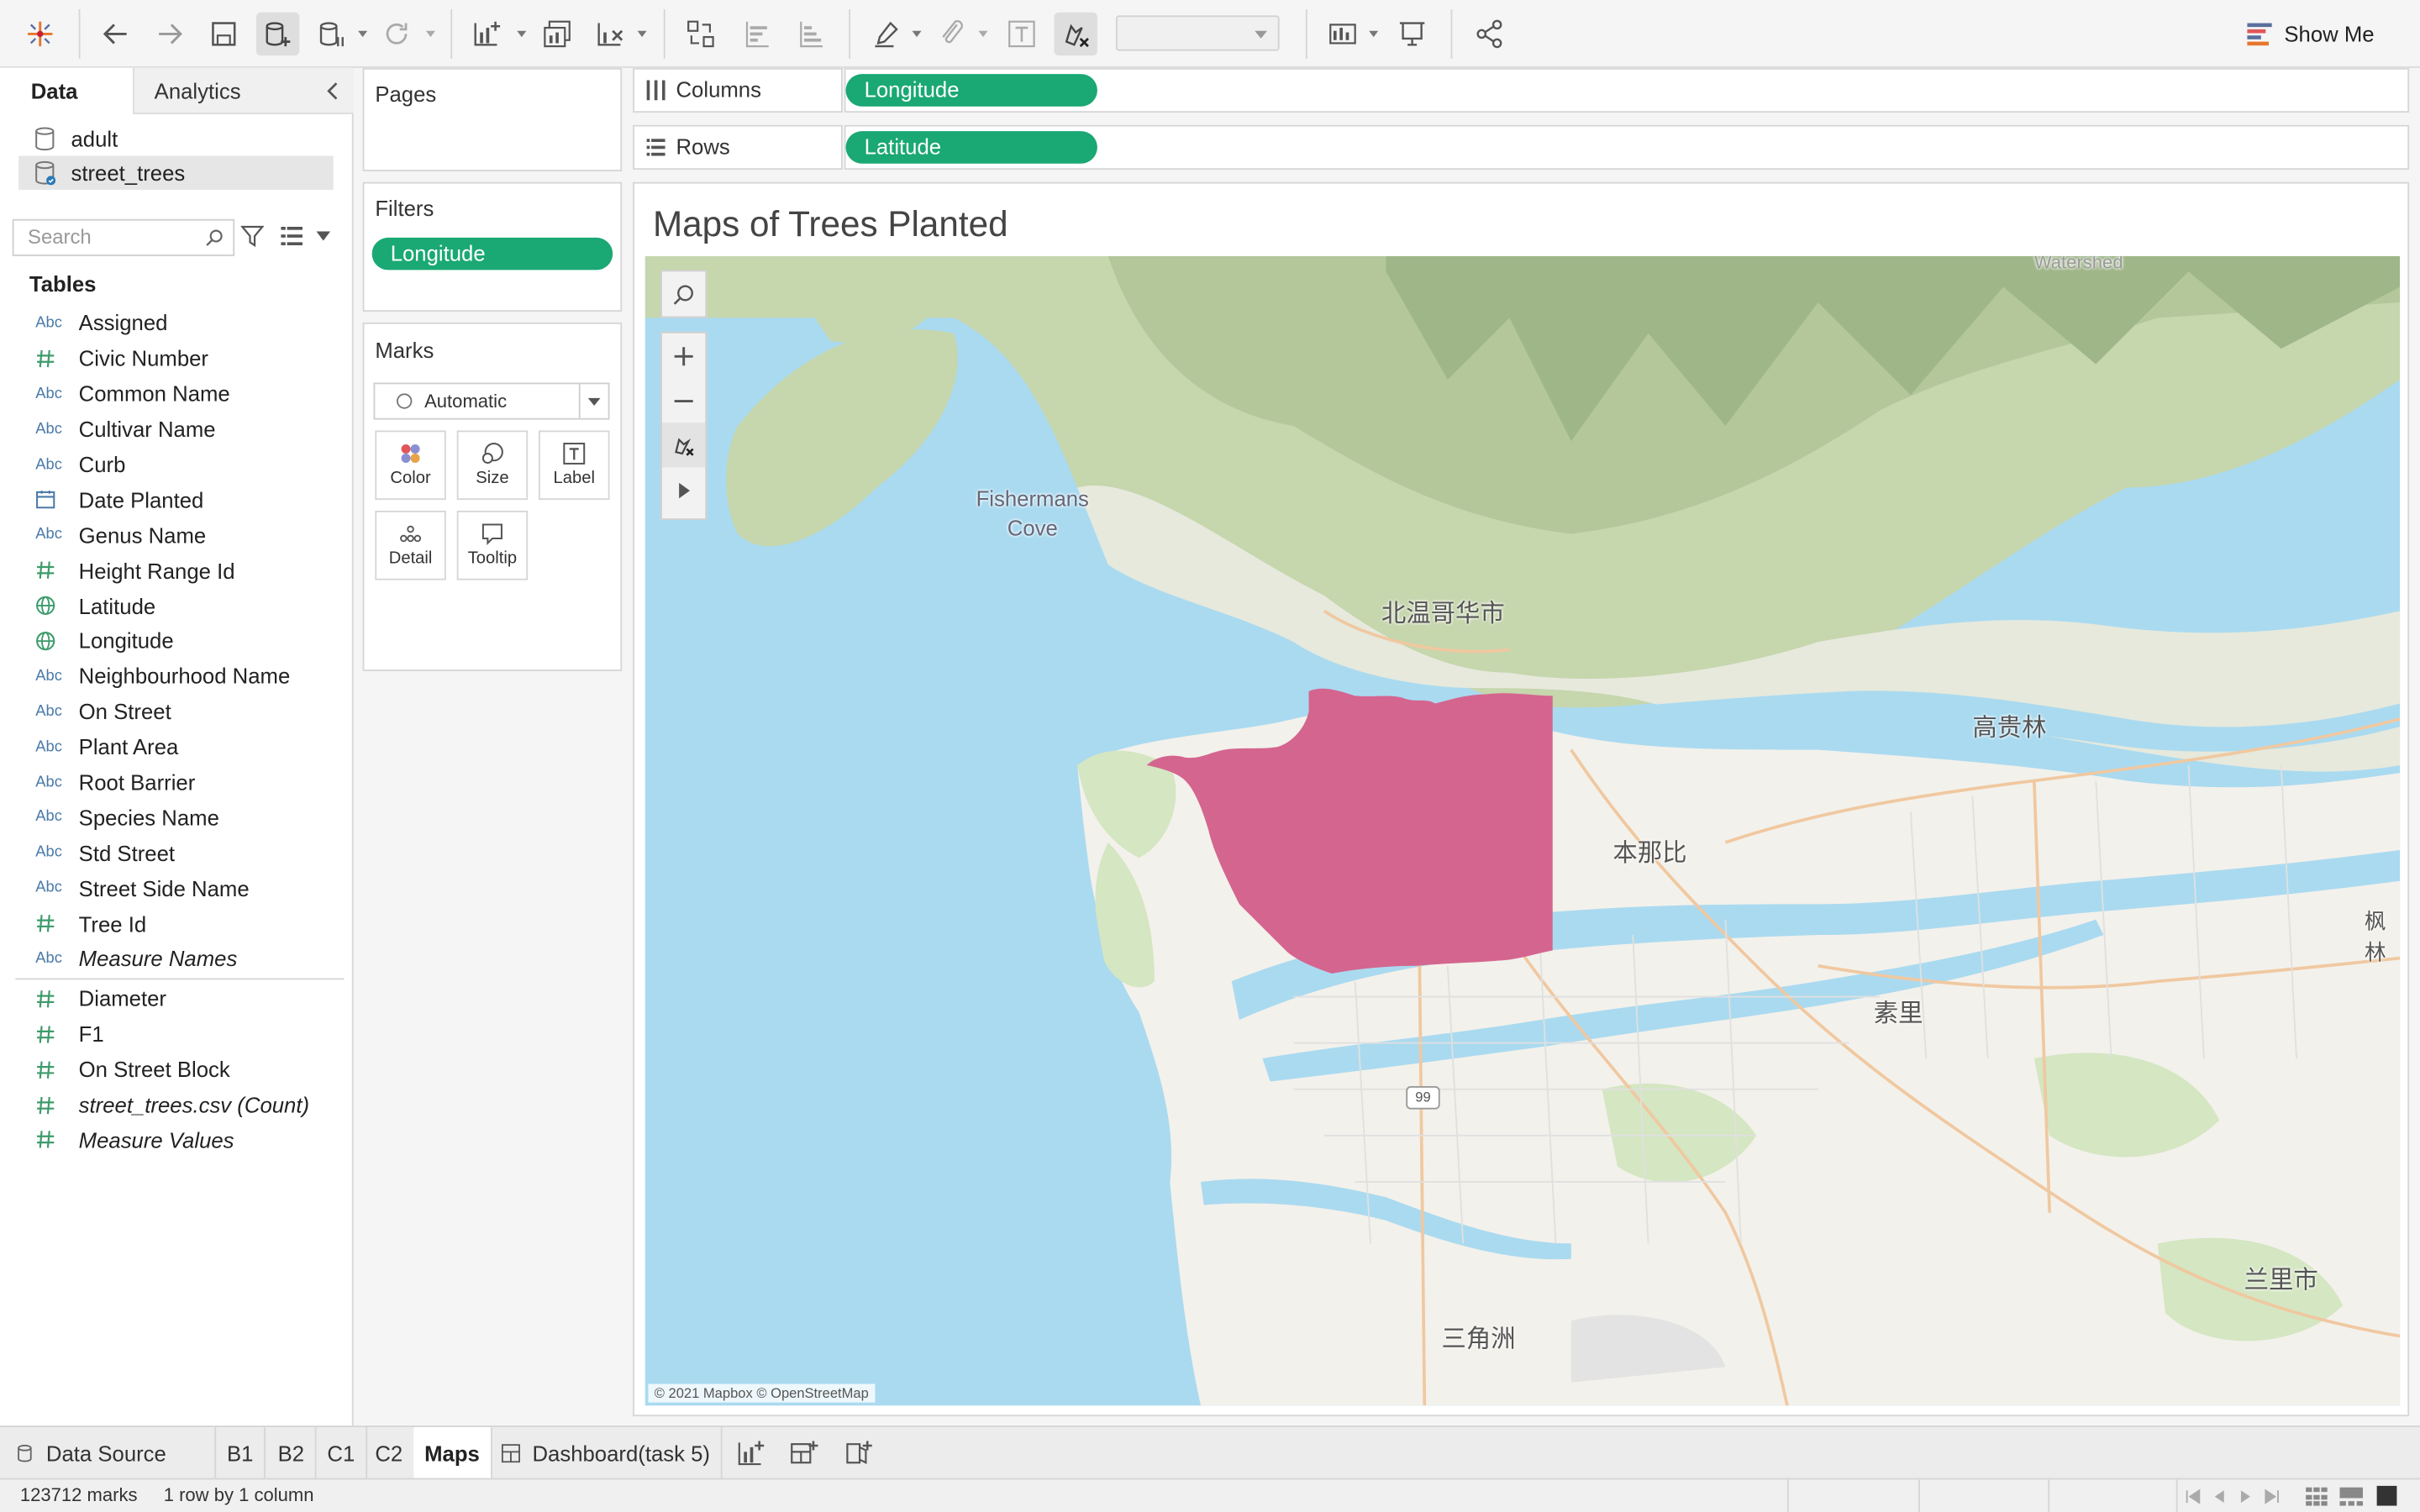  Describe the element at coordinates (177, 570) in the screenshot. I see `field-height-range-id: Height Range Id` at that location.